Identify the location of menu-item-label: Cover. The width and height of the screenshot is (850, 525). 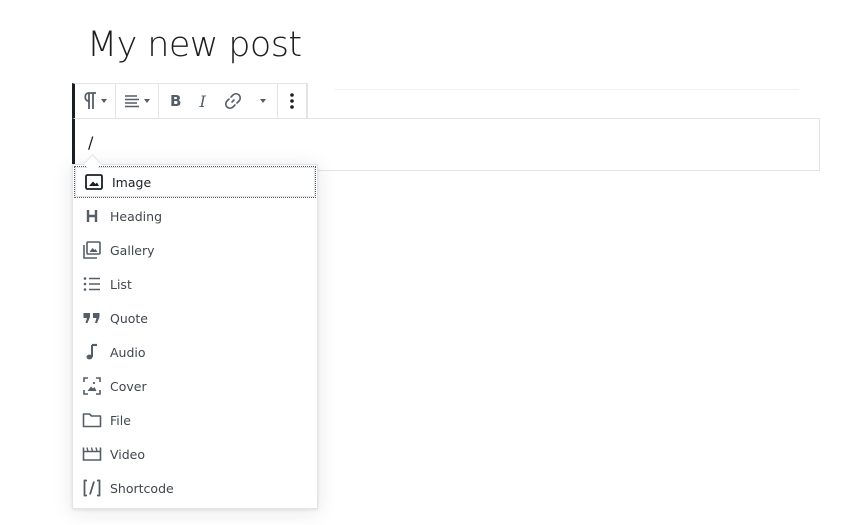
(128, 386).